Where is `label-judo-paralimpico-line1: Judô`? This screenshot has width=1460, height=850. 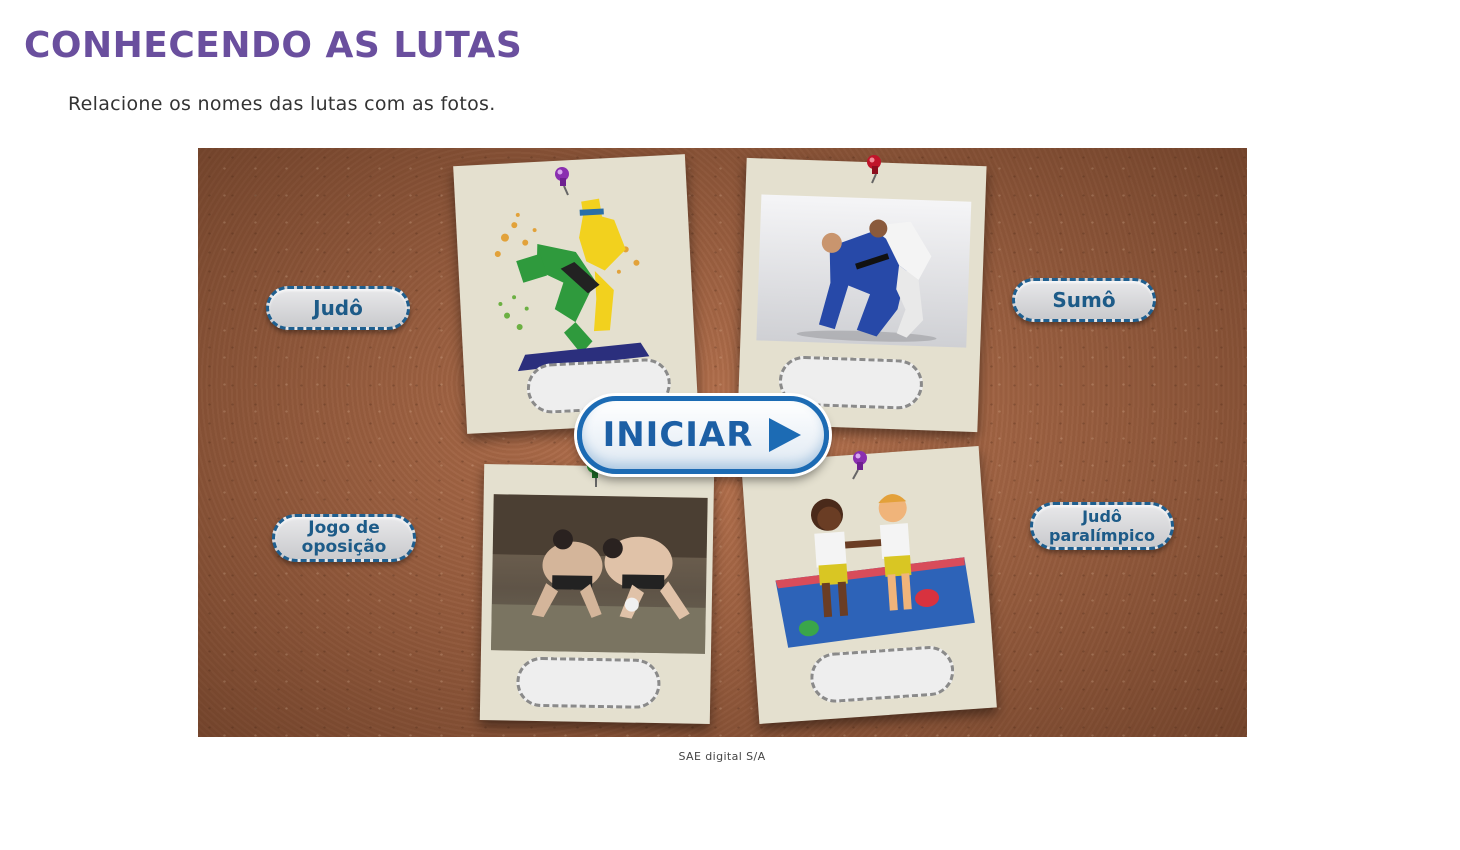
label-judo-paralimpico-line1: Judô is located at coordinates (1102, 516).